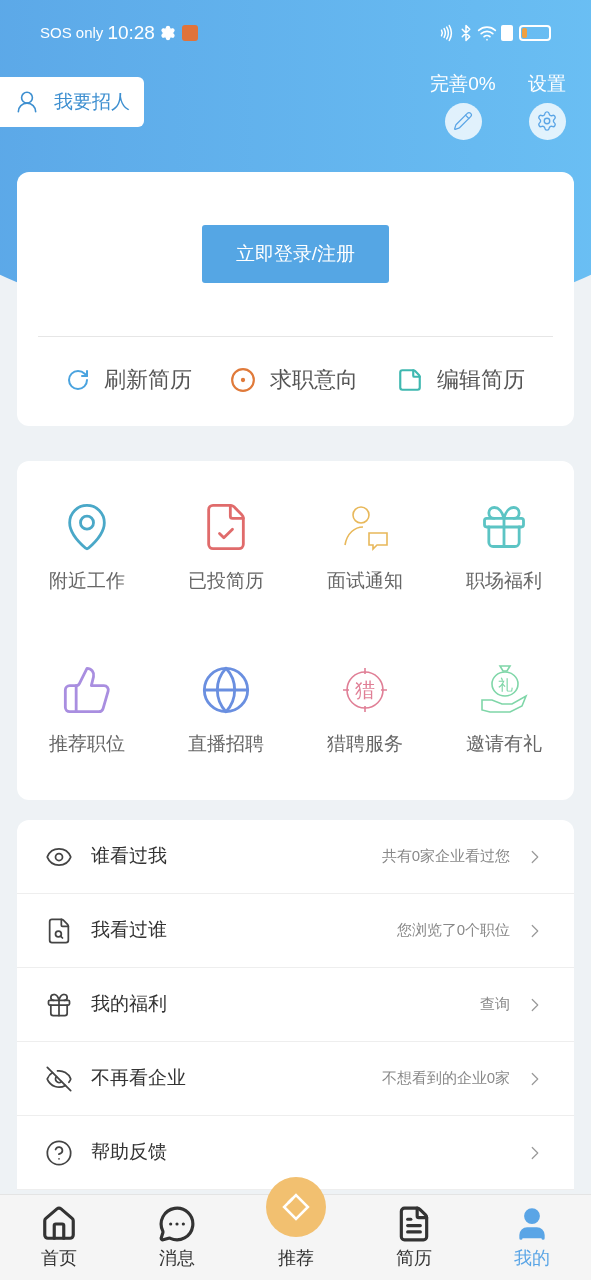 The width and height of the screenshot is (591, 1280). What do you see at coordinates (72, 102) in the screenshot?
I see `recruit-button: 我要招人` at bounding box center [72, 102].